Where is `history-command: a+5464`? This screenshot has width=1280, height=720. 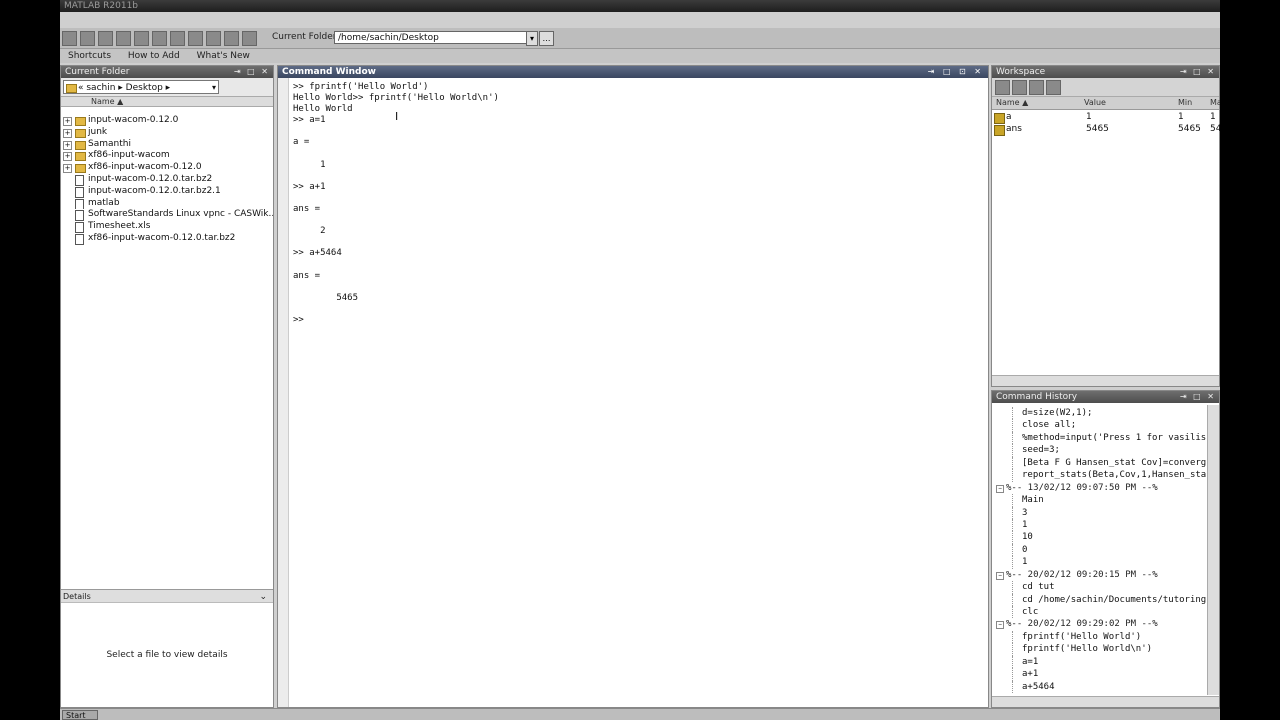 history-command: a+5464 is located at coordinates (1099, 687).